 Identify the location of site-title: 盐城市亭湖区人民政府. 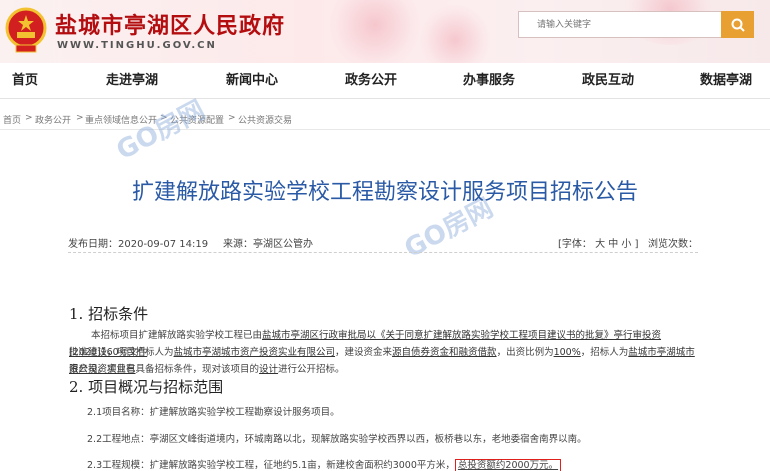
(170, 24).